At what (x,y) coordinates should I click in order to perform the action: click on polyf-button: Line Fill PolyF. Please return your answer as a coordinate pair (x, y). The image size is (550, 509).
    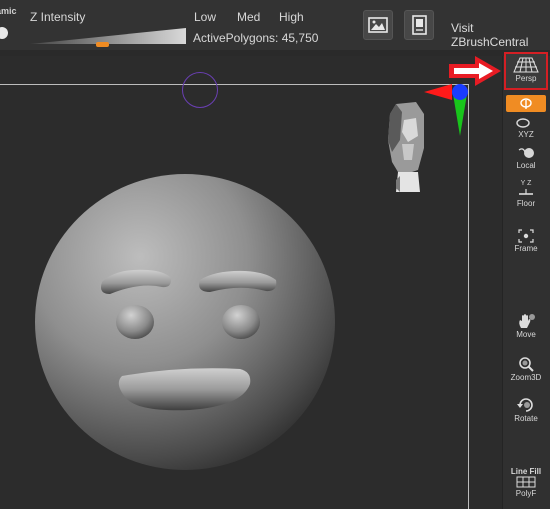
    Looking at the image, I should click on (526, 482).